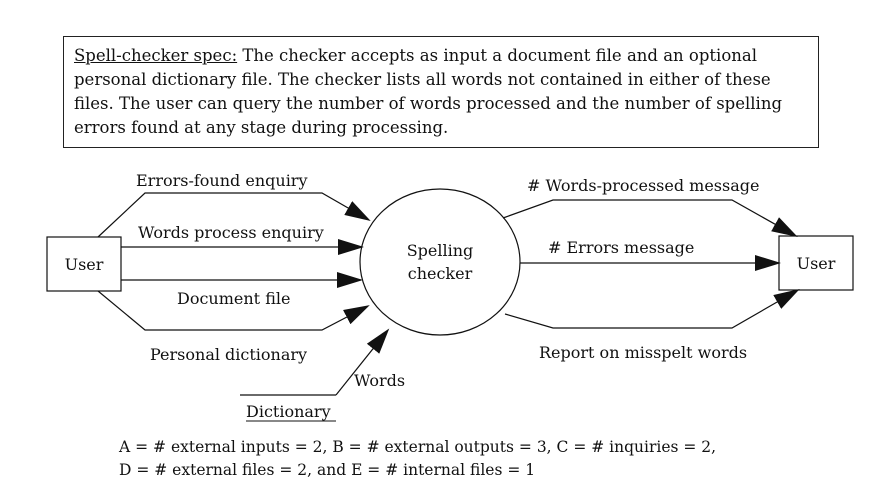  Describe the element at coordinates (650, 218) in the screenshot. I see `words-processed-message-arrow` at that location.